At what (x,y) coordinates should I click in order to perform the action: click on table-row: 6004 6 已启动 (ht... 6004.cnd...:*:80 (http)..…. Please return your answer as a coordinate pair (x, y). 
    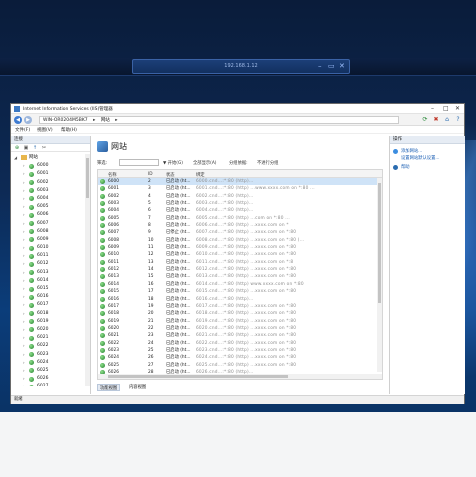
    Looking at the image, I should click on (240, 210).